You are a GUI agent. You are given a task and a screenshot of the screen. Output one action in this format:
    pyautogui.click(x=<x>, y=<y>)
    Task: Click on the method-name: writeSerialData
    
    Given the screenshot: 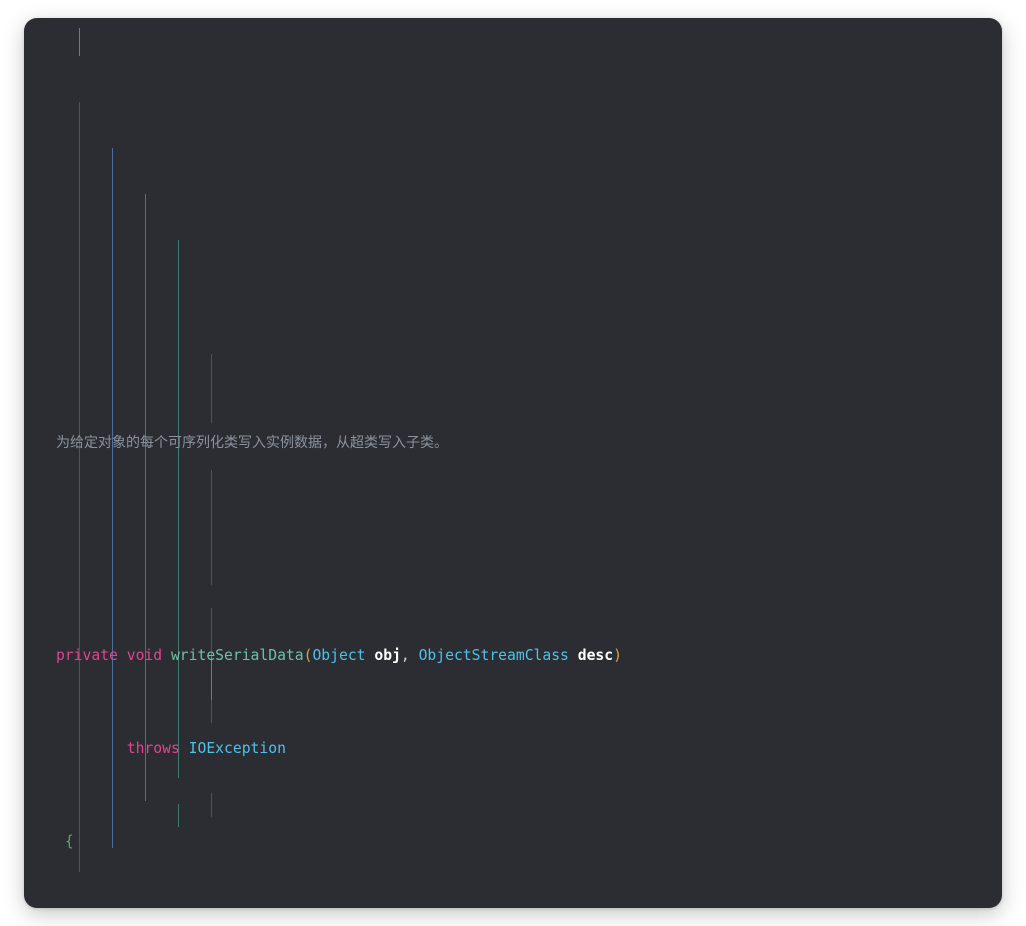 What is the action you would take?
    pyautogui.click(x=237, y=656)
    